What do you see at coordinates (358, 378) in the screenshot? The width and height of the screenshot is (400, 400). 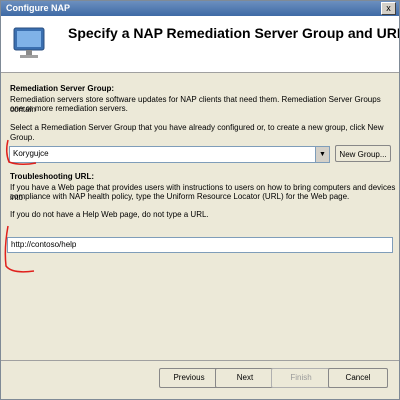 I see `cancel-button: Cancel` at bounding box center [358, 378].